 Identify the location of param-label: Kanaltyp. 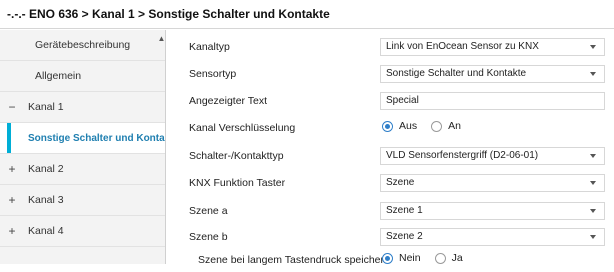
(209, 47).